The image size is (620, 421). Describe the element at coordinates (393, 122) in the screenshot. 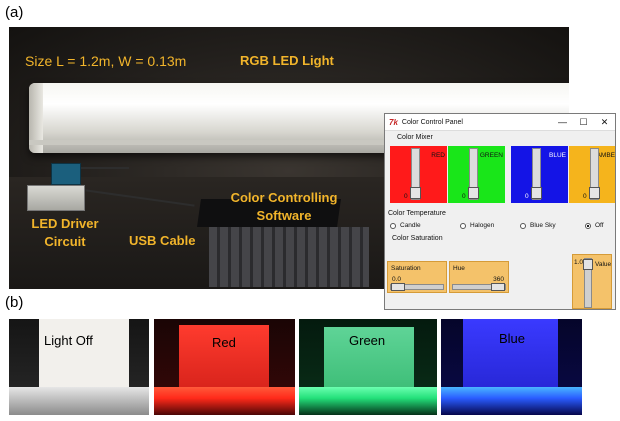

I see `tk-app-icon: 7k` at that location.